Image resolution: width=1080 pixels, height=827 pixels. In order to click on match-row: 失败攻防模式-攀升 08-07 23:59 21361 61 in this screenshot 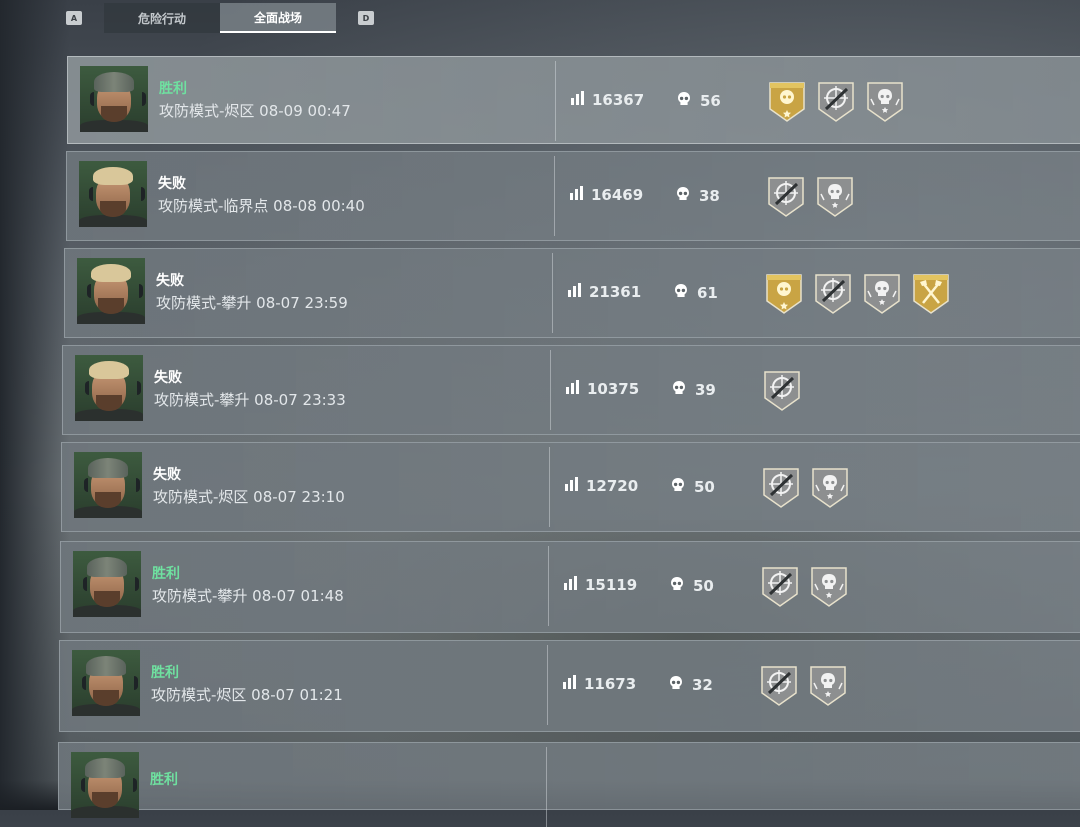, I will do `click(572, 293)`.